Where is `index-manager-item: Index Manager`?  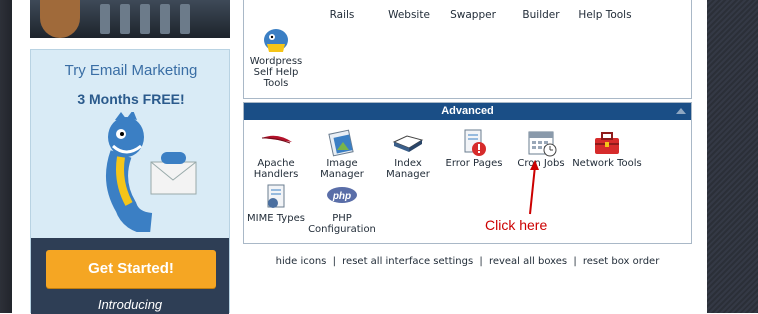 index-manager-item: Index Manager is located at coordinates (408, 154).